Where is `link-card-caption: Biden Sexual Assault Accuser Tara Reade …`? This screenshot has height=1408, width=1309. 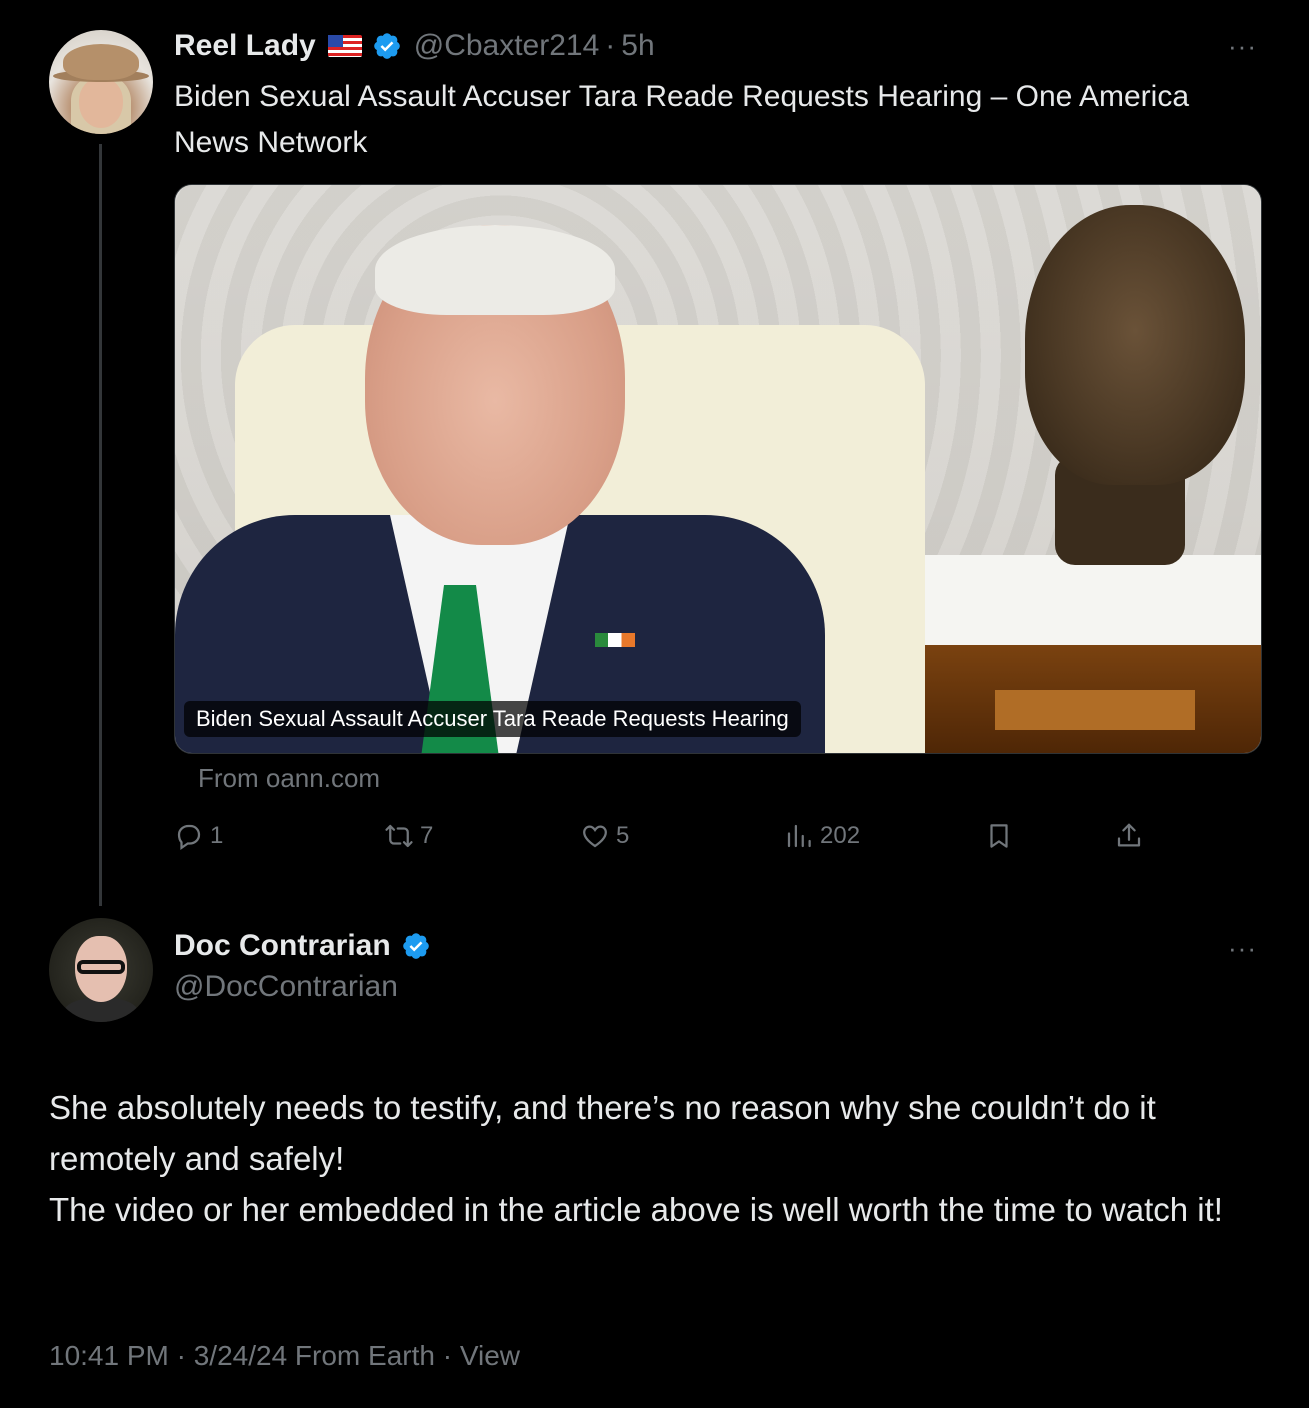 link-card-caption: Biden Sexual Assault Accuser Tara Reade … is located at coordinates (492, 719).